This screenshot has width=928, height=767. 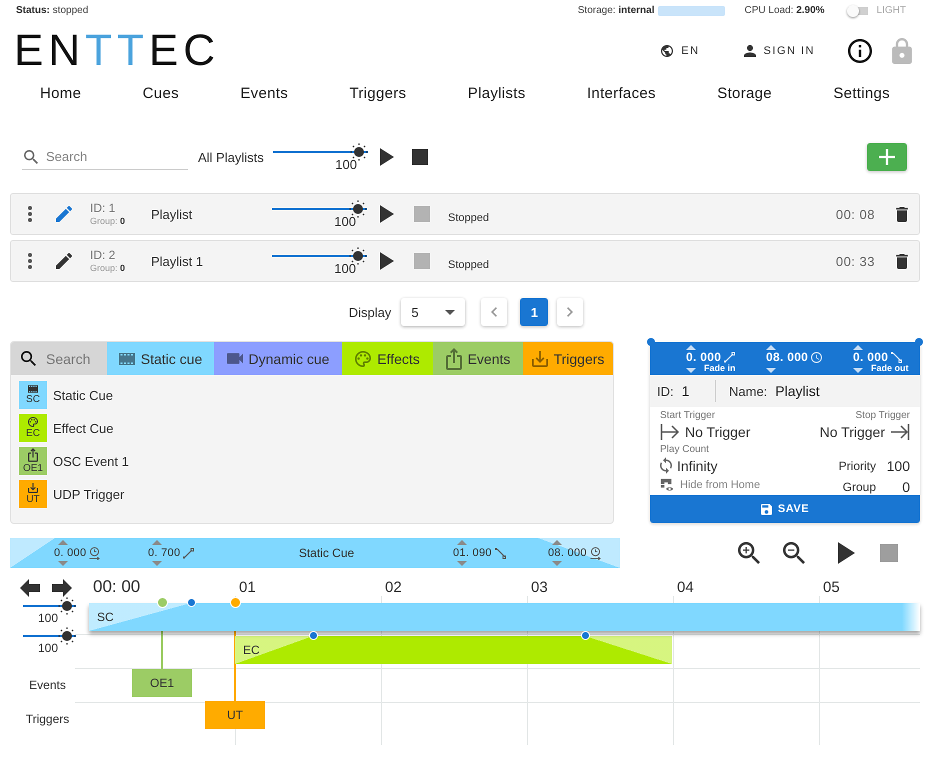 I want to click on fade-label: Fade out, so click(x=889, y=368).